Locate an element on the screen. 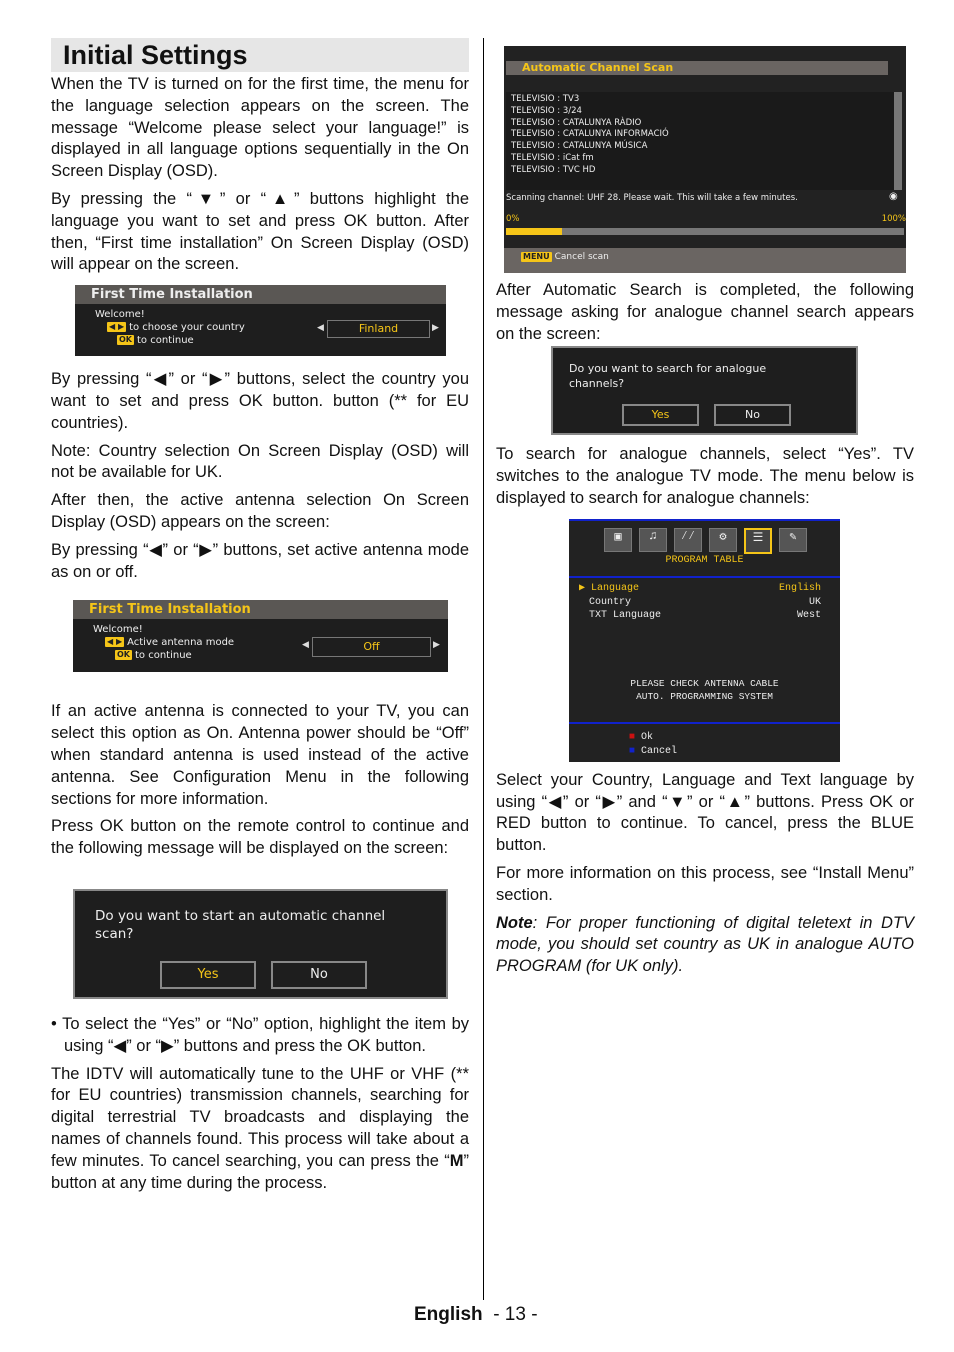 The image size is (954, 1352). channel-item: TELEVISIO : CATALUNYA RÀDIO is located at coordinates (576, 122).